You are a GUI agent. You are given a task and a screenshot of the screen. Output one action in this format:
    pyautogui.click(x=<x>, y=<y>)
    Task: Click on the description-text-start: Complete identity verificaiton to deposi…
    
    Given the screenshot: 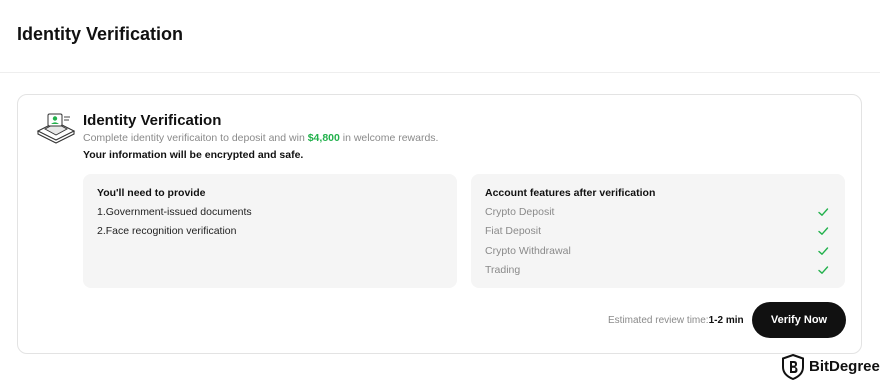 What is the action you would take?
    pyautogui.click(x=195, y=138)
    